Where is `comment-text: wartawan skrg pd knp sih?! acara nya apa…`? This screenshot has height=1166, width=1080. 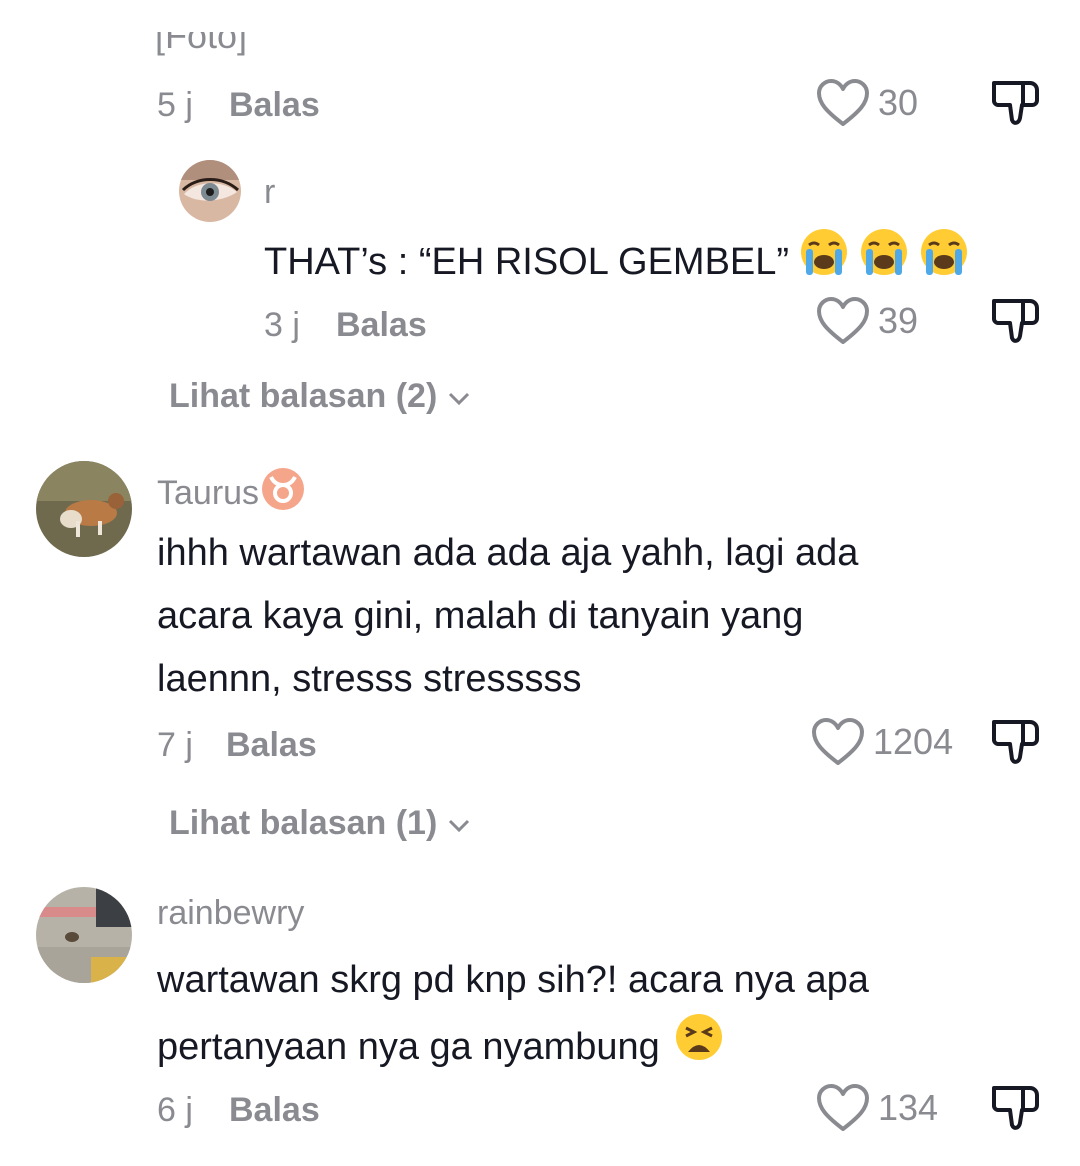 comment-text: wartawan skrg pd knp sih?! acara nya apa… is located at coordinates (513, 1015).